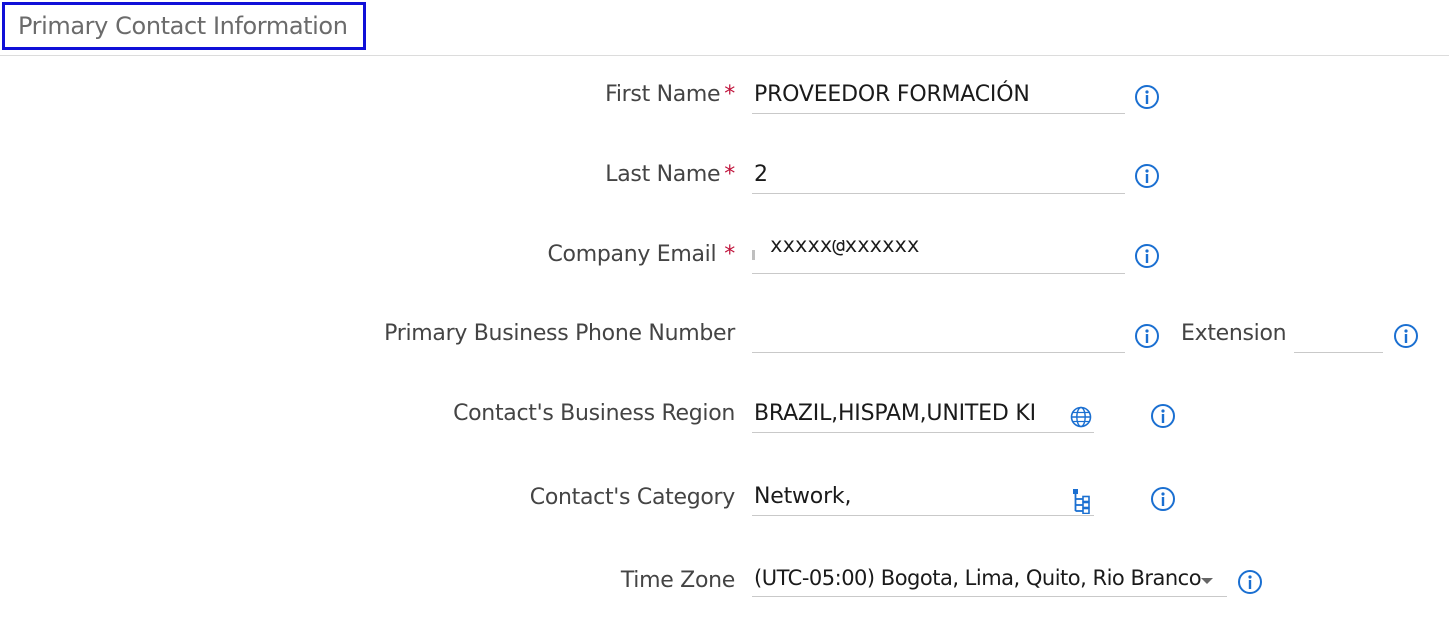 Image resolution: width=1449 pixels, height=621 pixels. Describe the element at coordinates (594, 413) in the screenshot. I see `business-region-label: Contact's Business Region` at that location.